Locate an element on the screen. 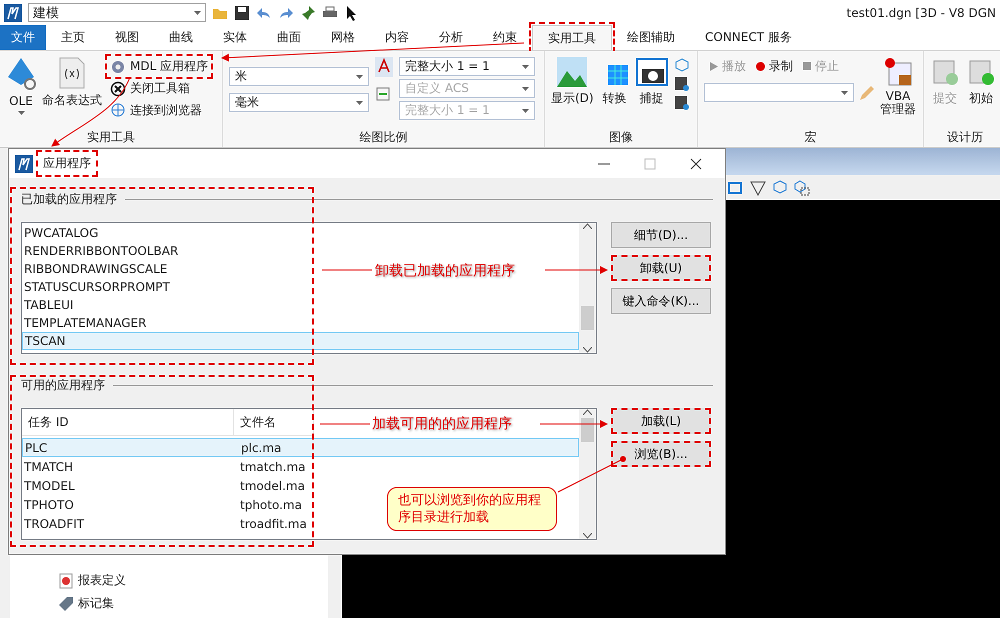  leader-line is located at coordinates (592, 474).